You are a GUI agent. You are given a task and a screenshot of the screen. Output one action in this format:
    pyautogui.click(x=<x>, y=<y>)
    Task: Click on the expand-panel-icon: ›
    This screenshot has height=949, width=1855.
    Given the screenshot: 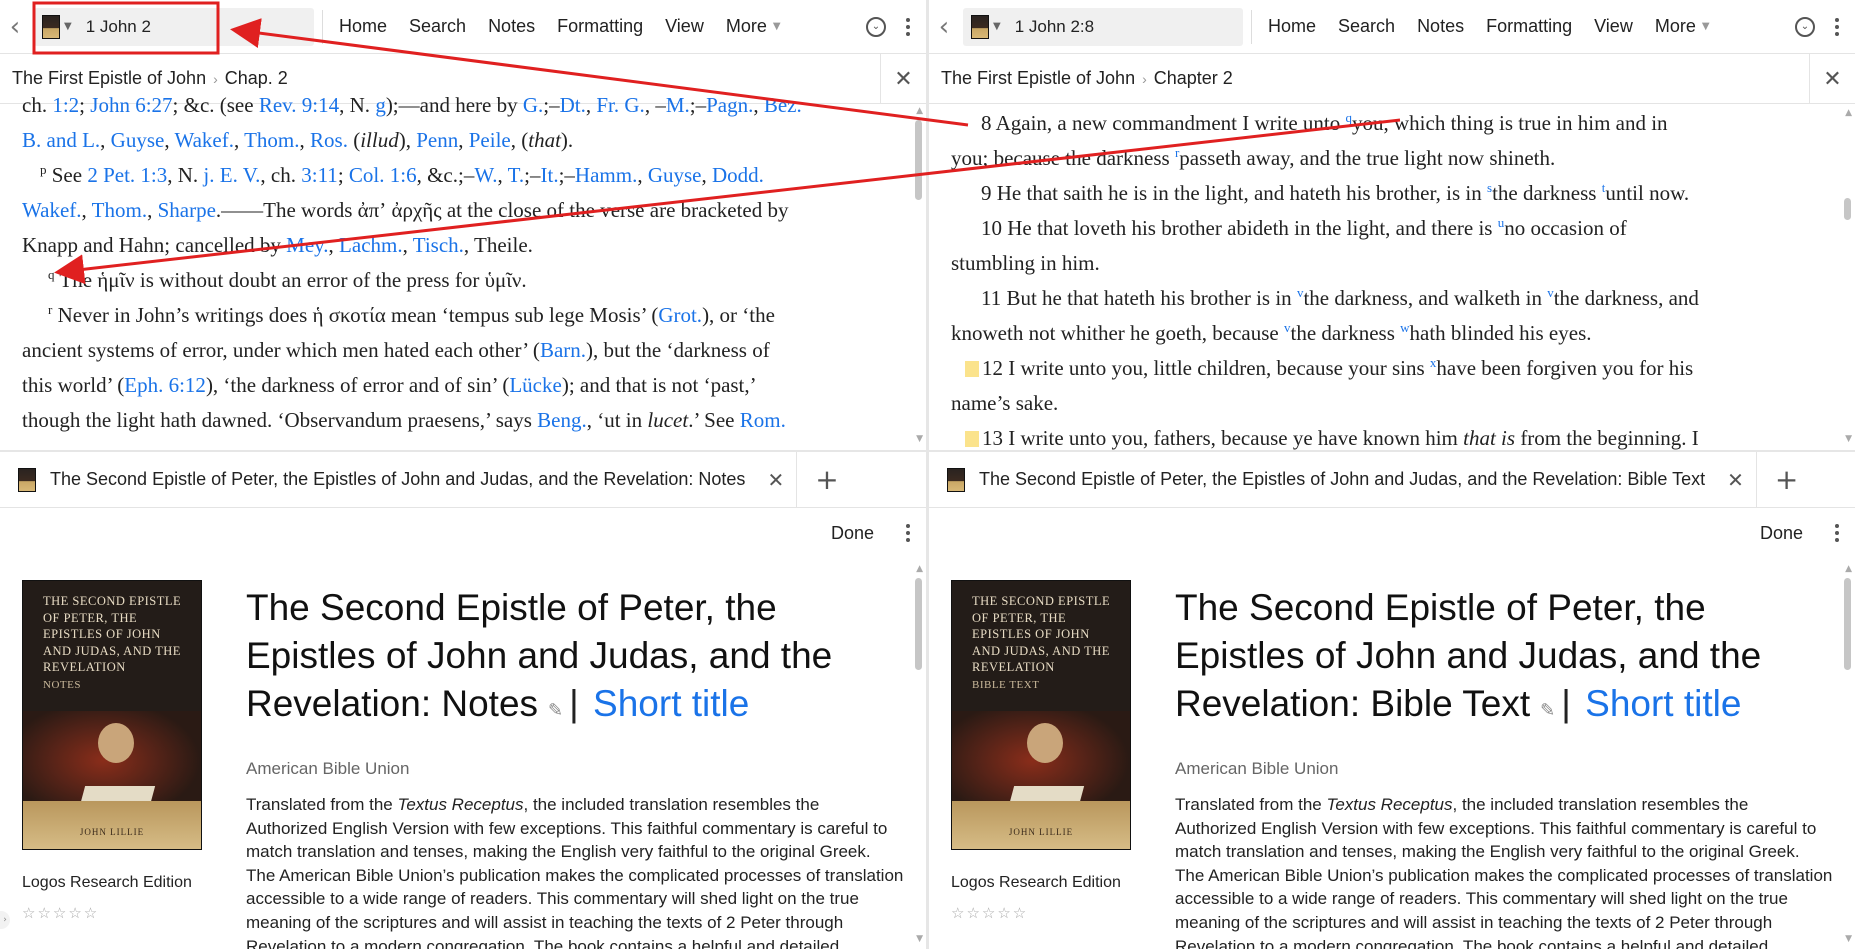 What is the action you would take?
    pyautogui.click(x=5, y=920)
    